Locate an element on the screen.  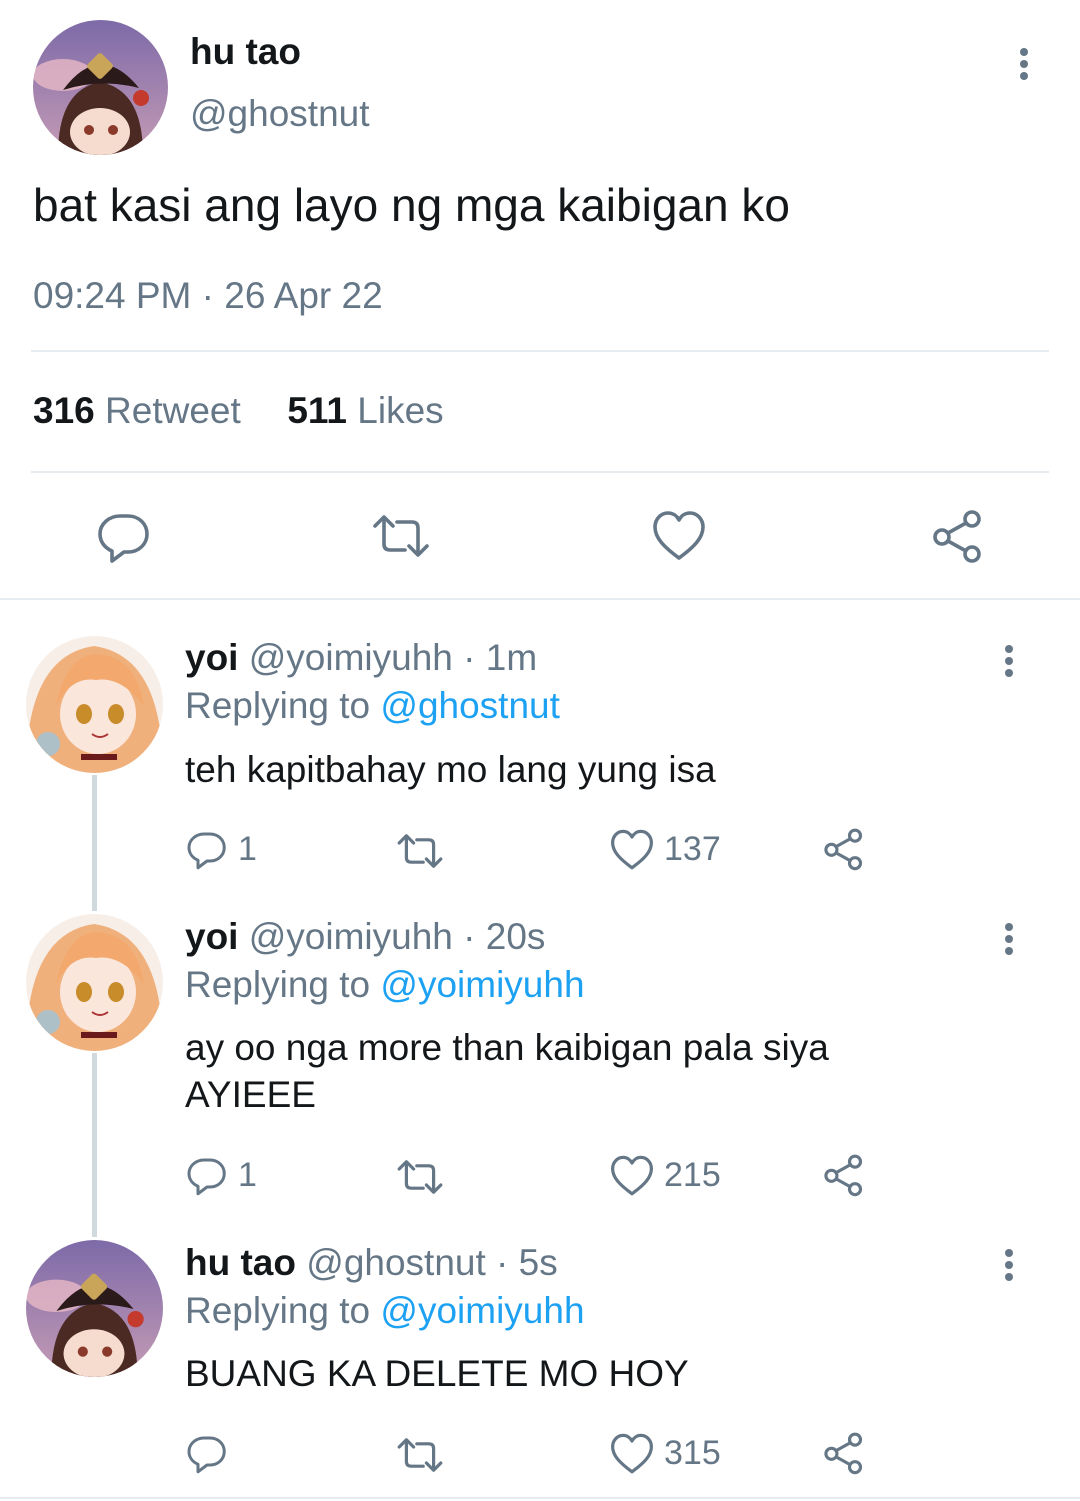
author-display-name: hu tao is located at coordinates (245, 52).